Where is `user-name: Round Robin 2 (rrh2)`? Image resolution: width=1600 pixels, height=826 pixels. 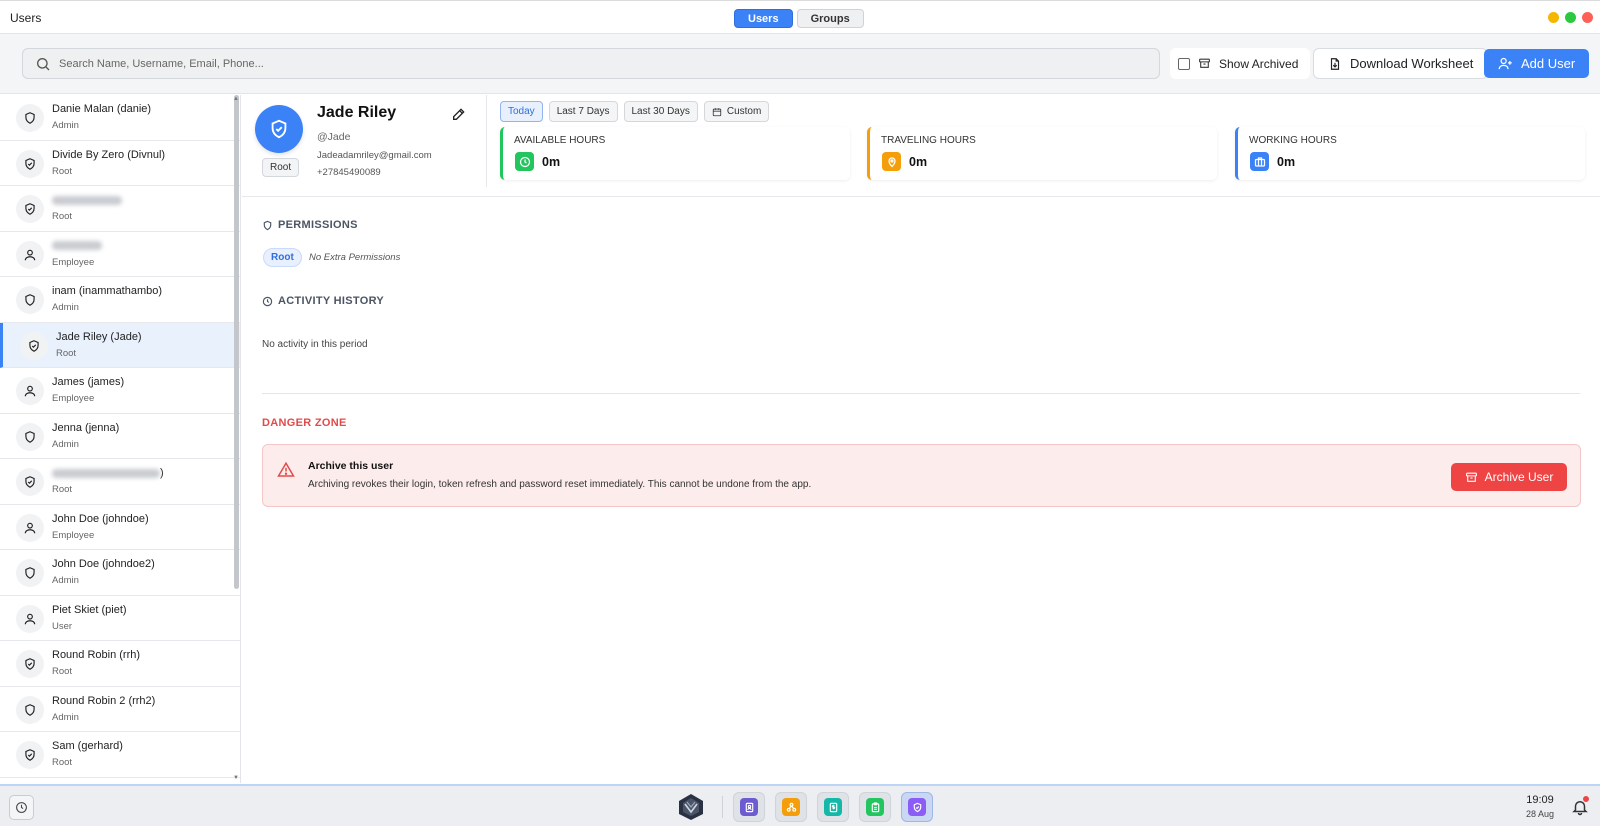
user-name: Round Robin 2 (rrh2) is located at coordinates (104, 700).